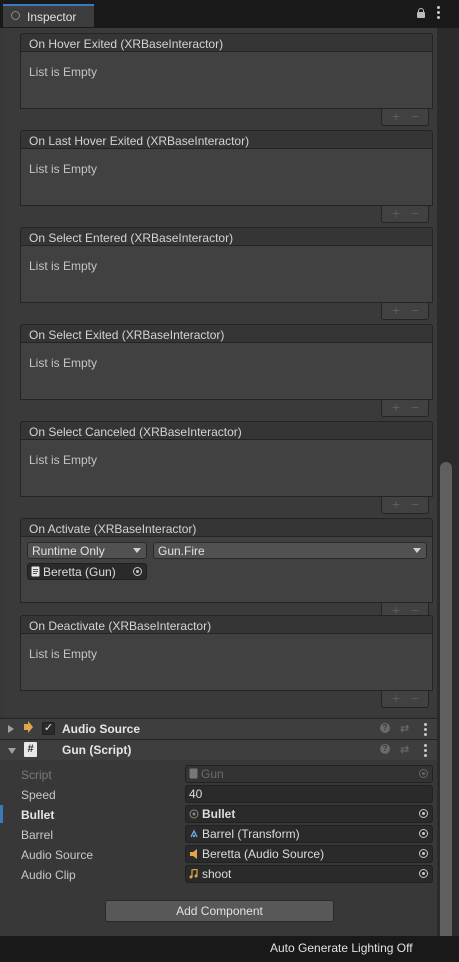 The width and height of the screenshot is (459, 962). I want to click on more-options-icon, so click(439, 13).